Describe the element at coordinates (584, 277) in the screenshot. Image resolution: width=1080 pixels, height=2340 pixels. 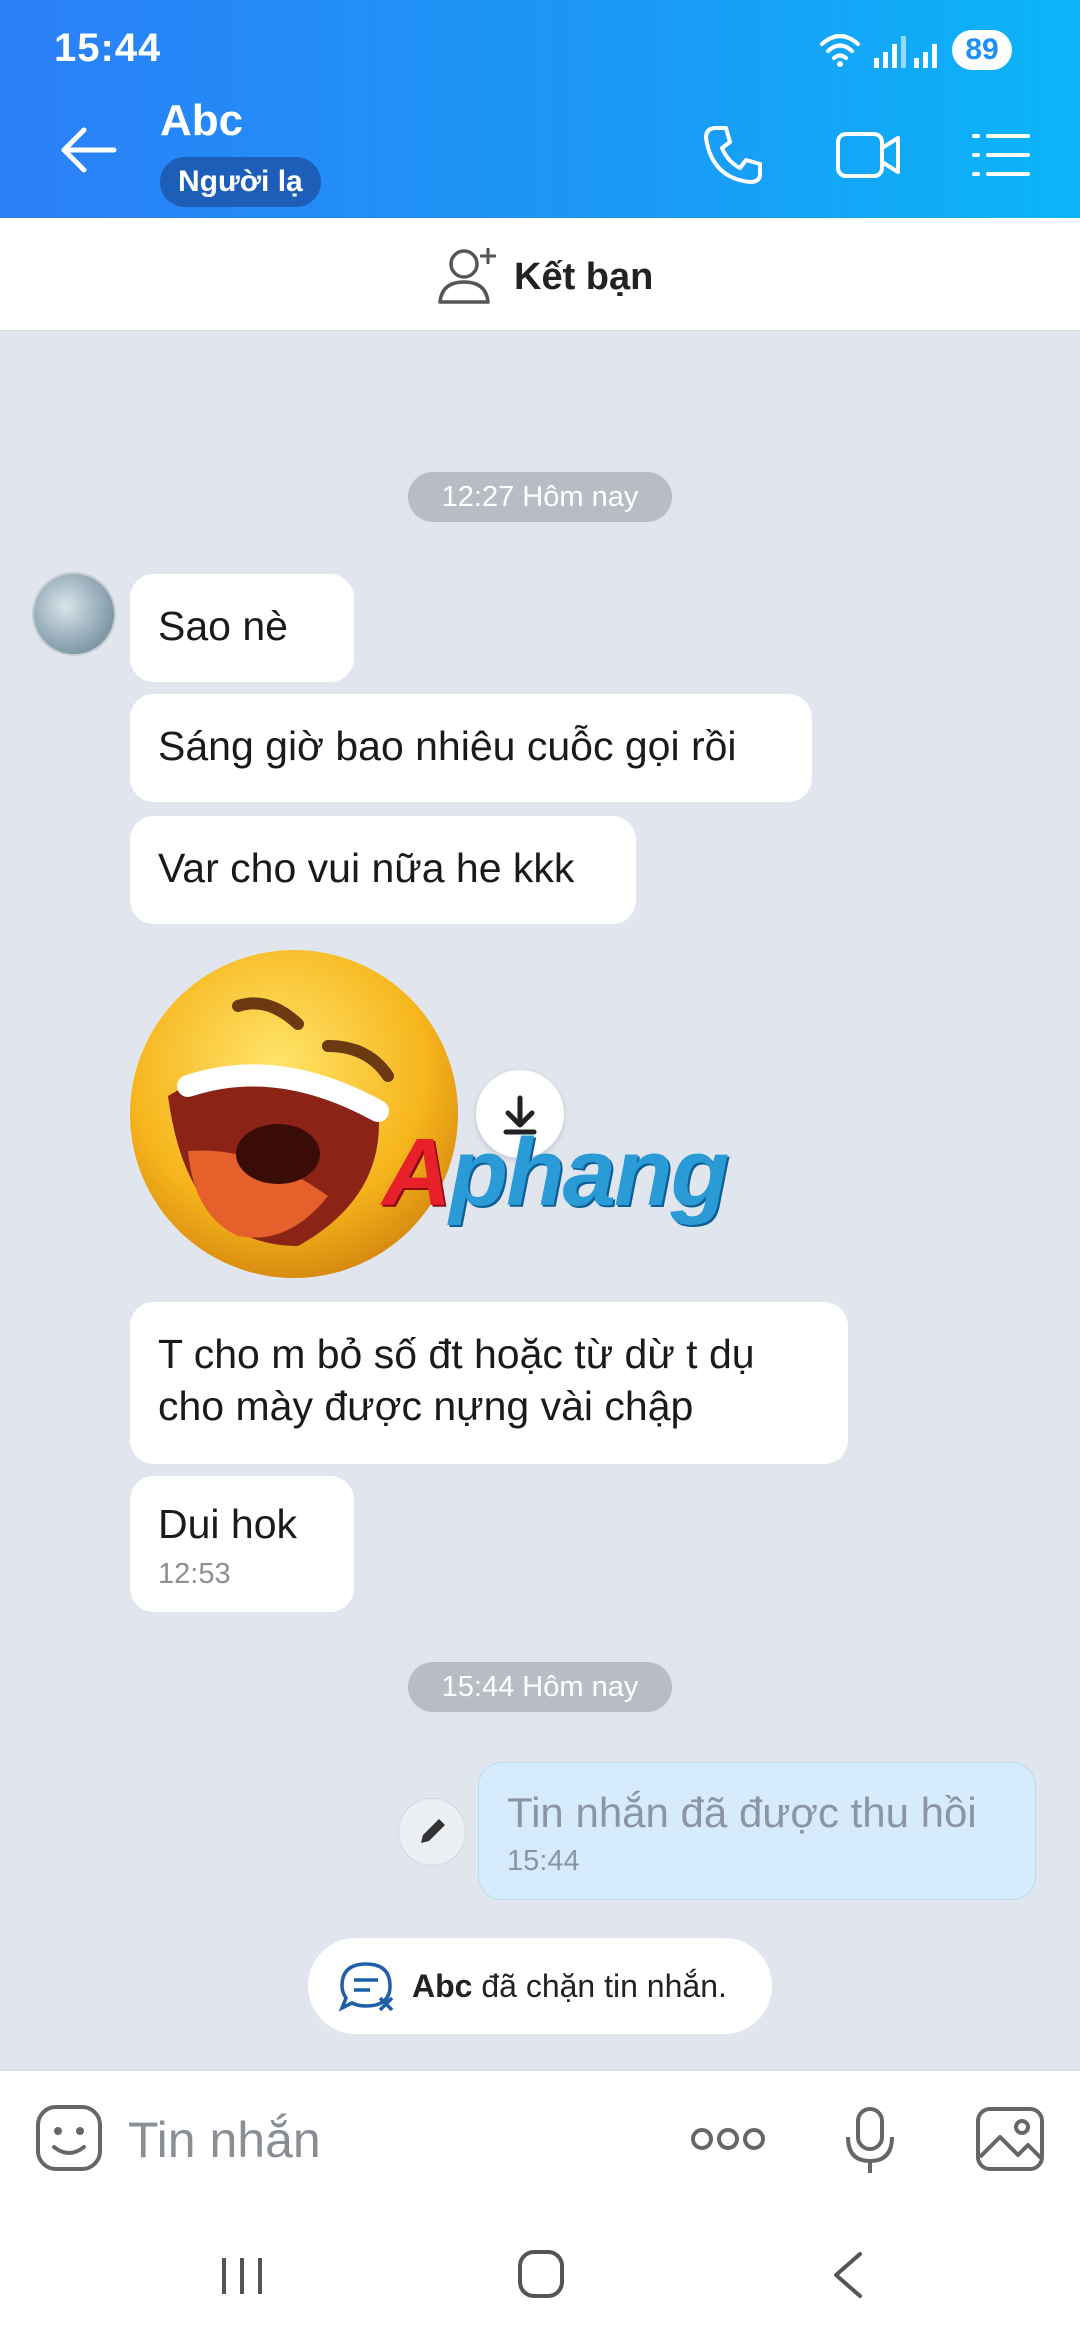
I see `add-friend-label: Kết bạn` at that location.